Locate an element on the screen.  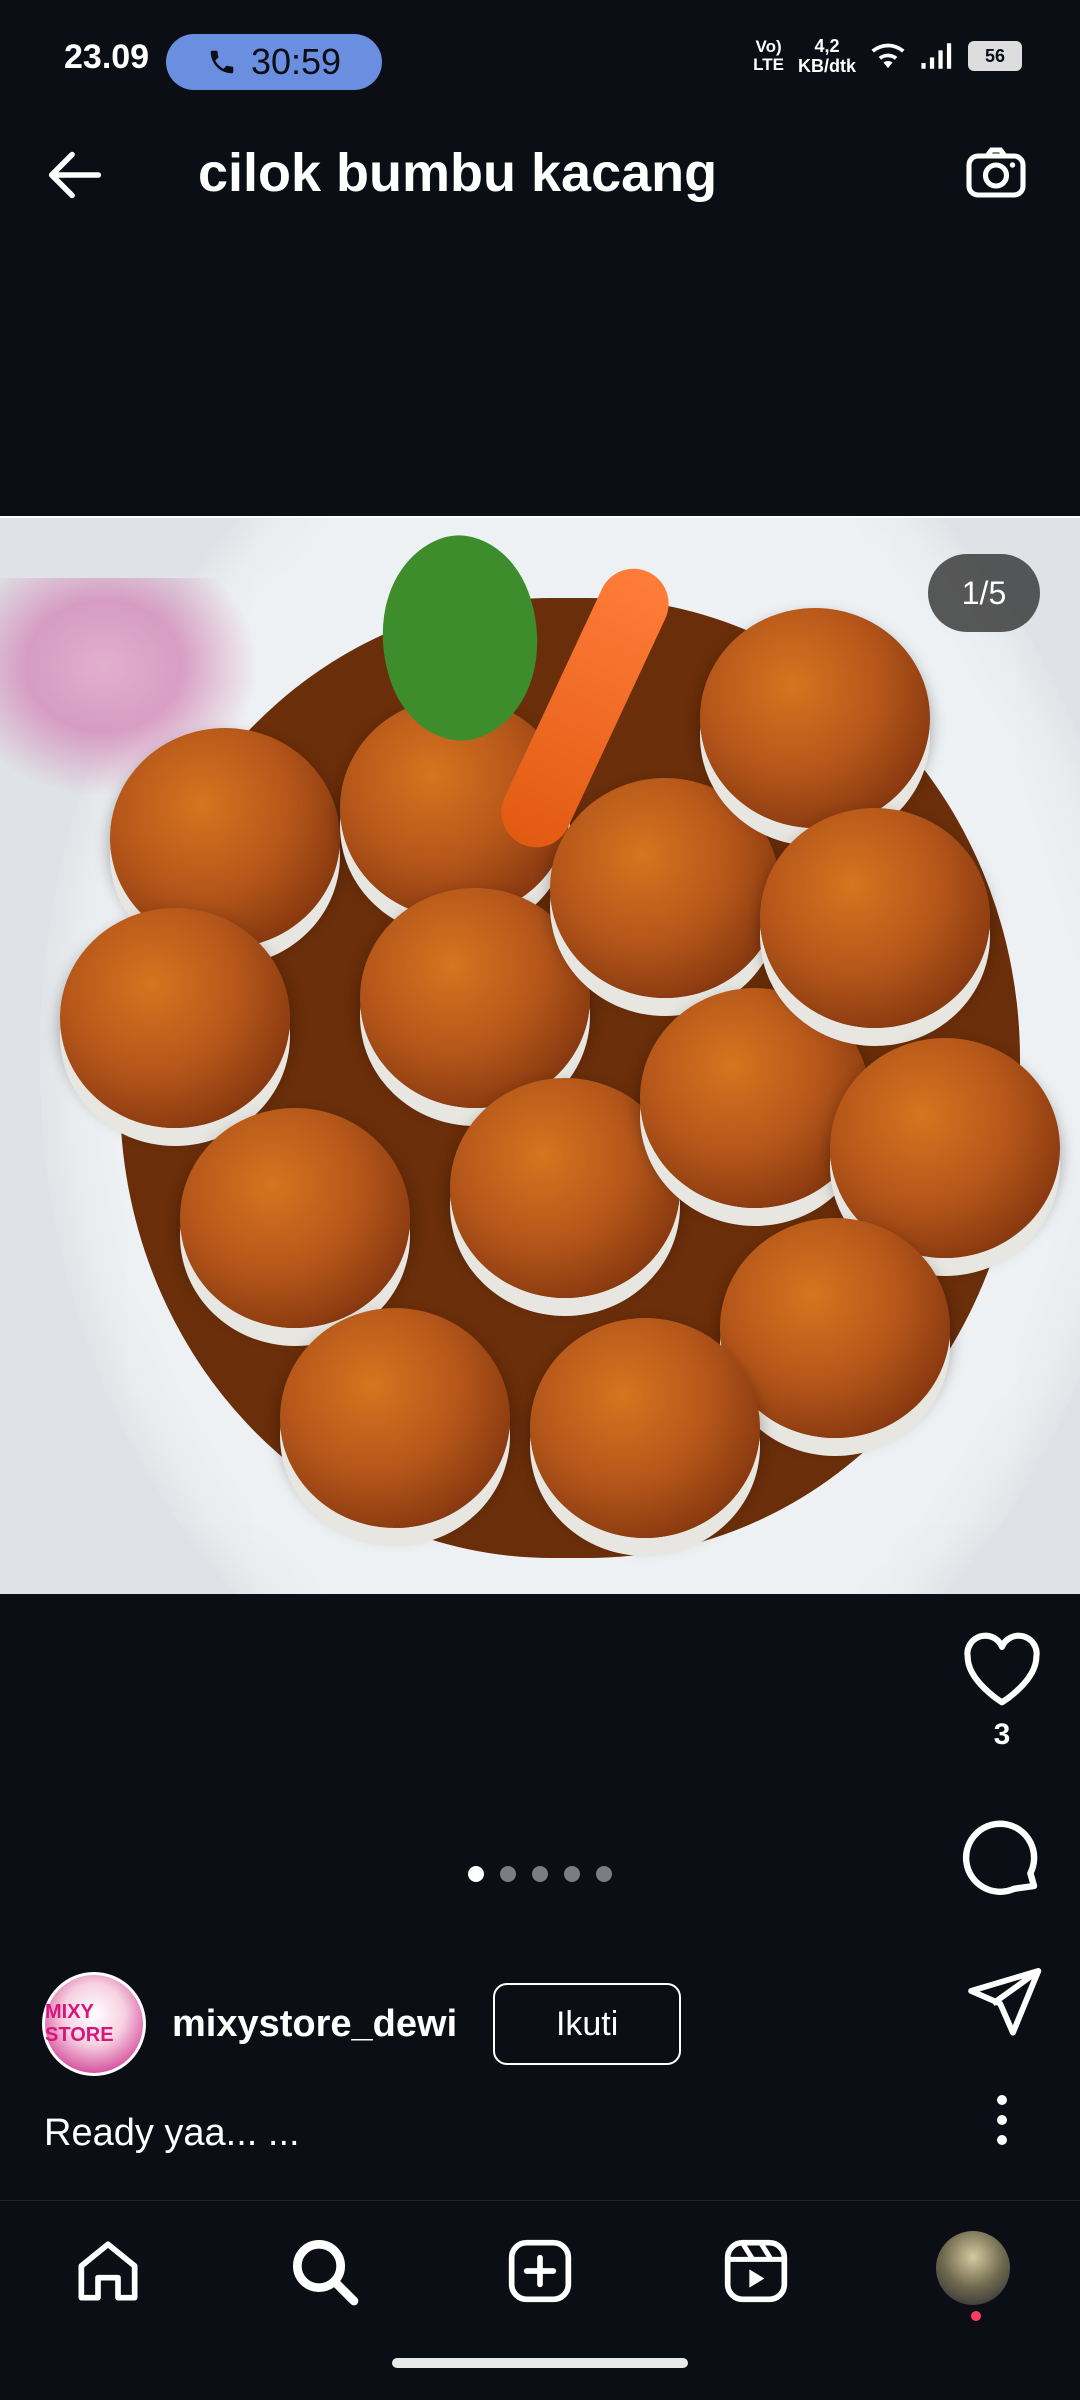
author-row: MIXY STORE mixystore_dewi Ikuti is located at coordinates (362, 2024).